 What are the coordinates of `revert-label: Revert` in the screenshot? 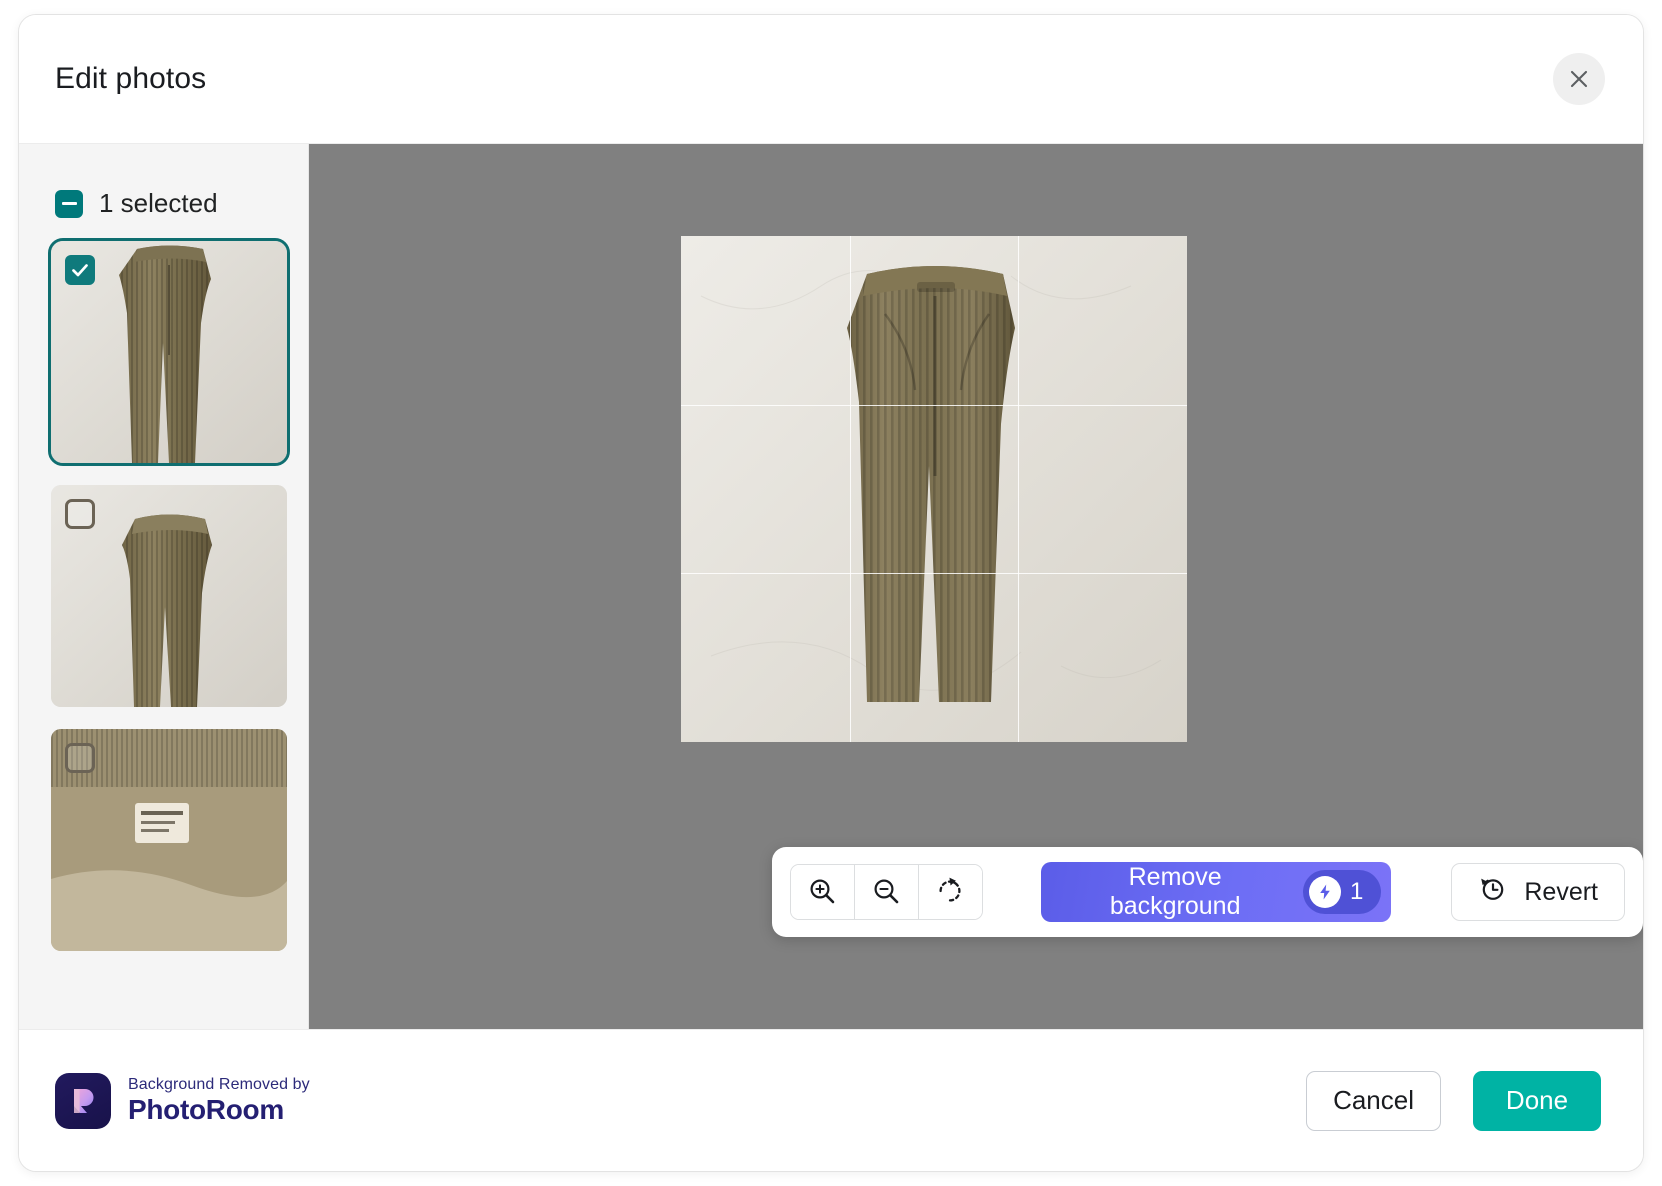 It's located at (1561, 891).